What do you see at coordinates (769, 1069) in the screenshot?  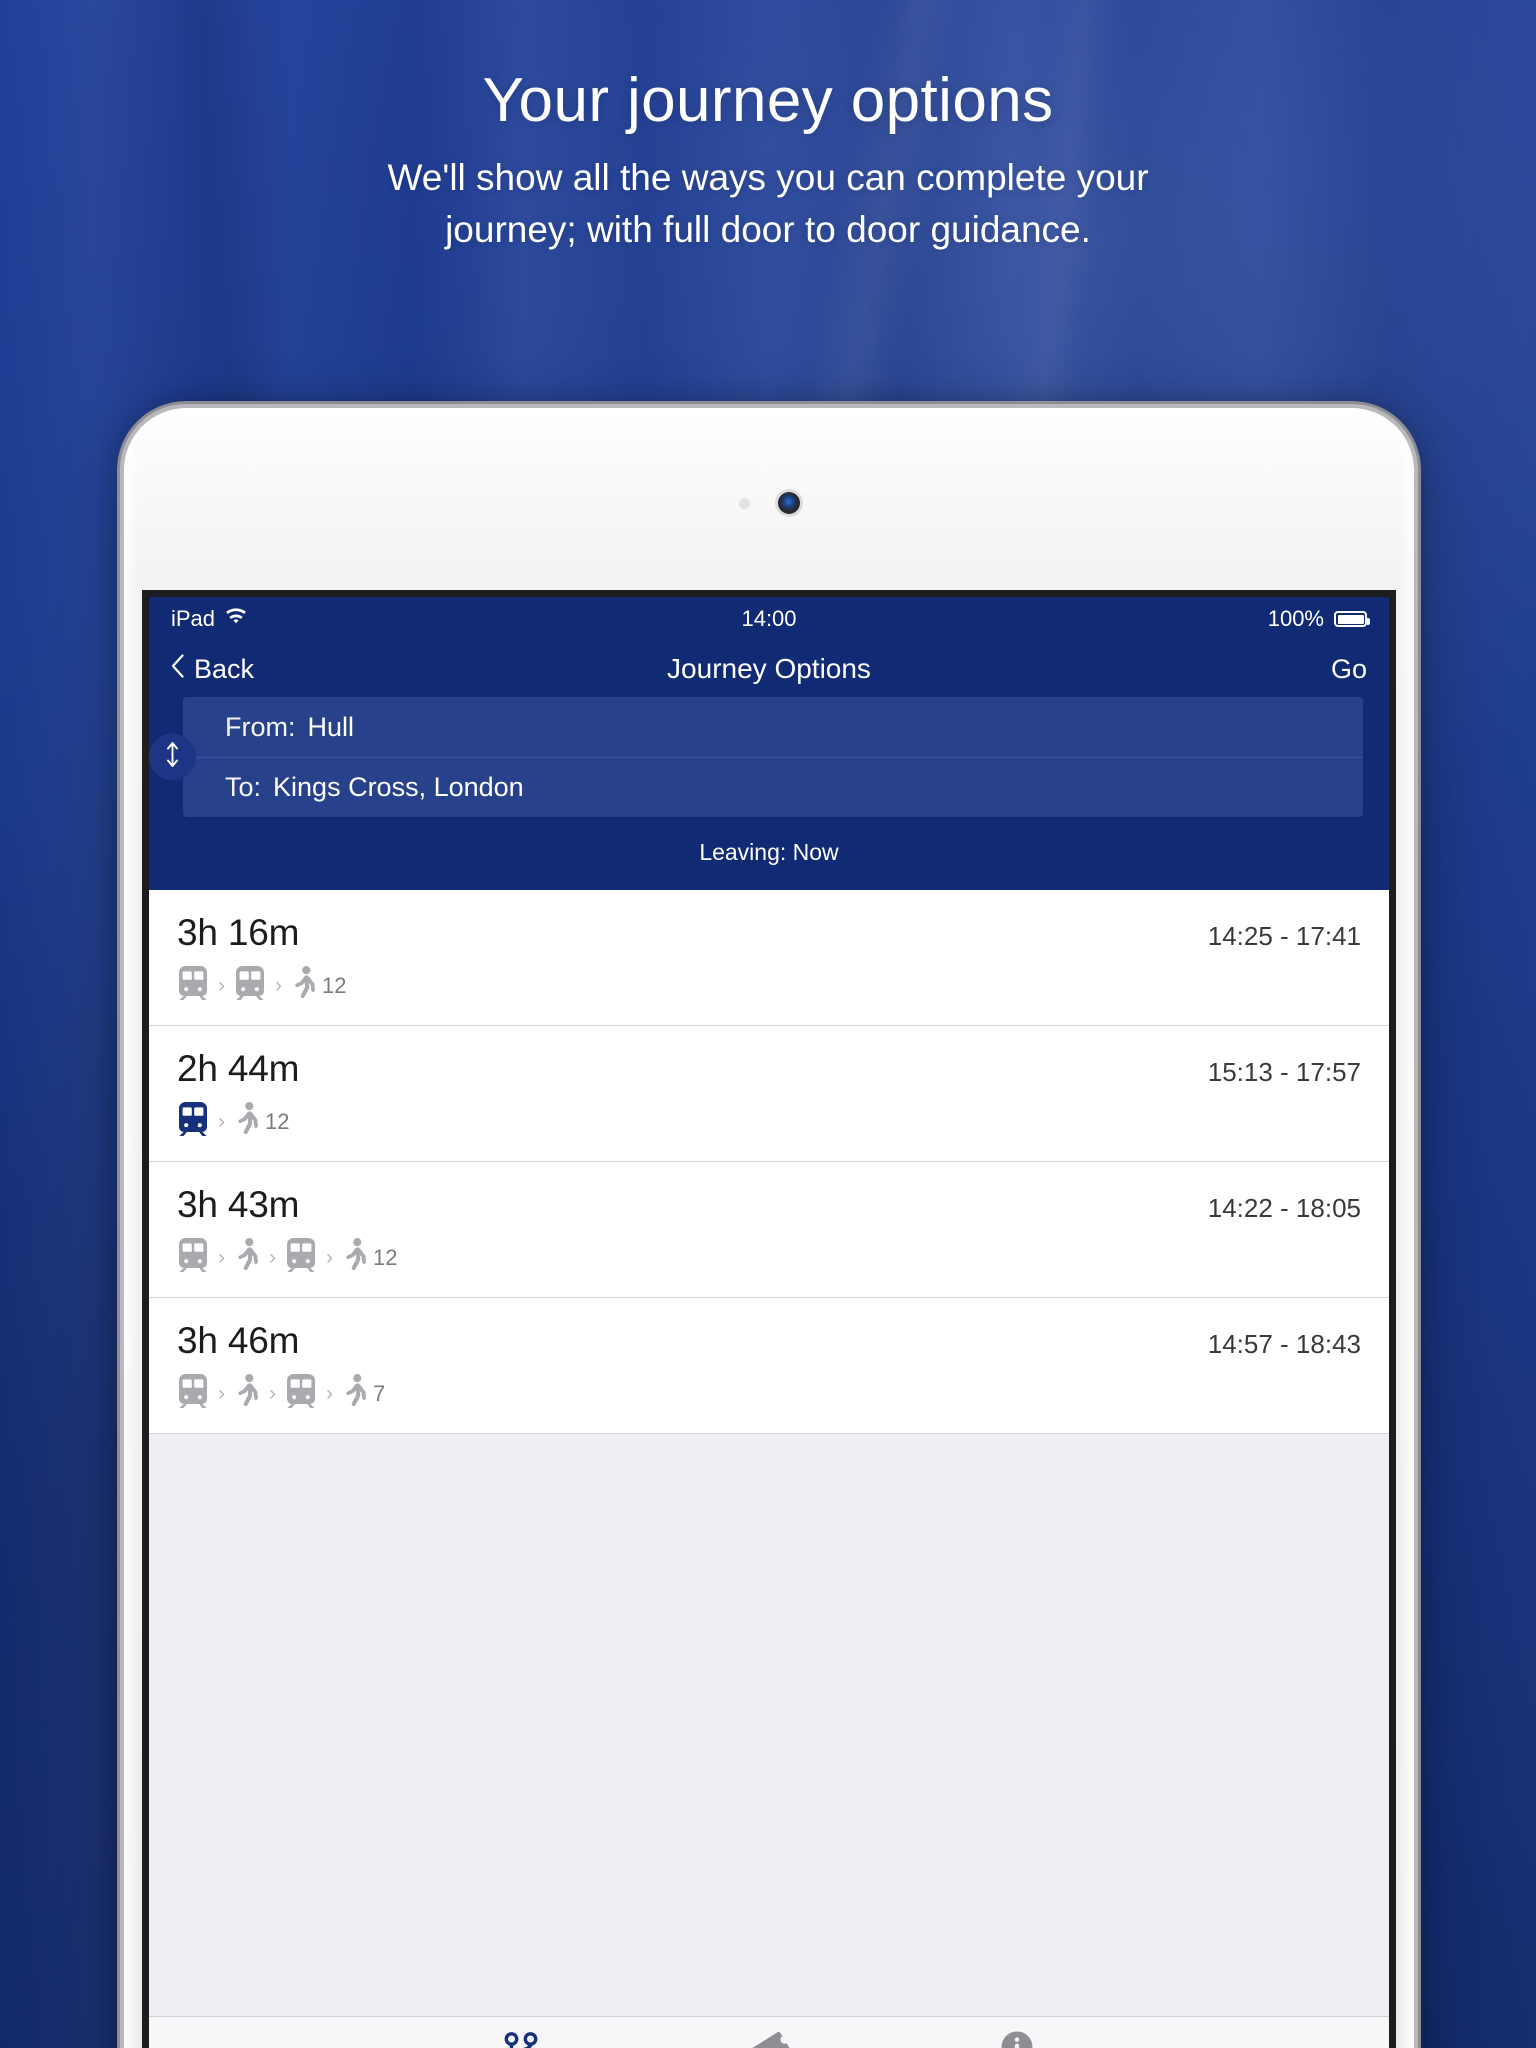 I see `journey-result-summary: 2h 44m 15:13 - 17:57` at bounding box center [769, 1069].